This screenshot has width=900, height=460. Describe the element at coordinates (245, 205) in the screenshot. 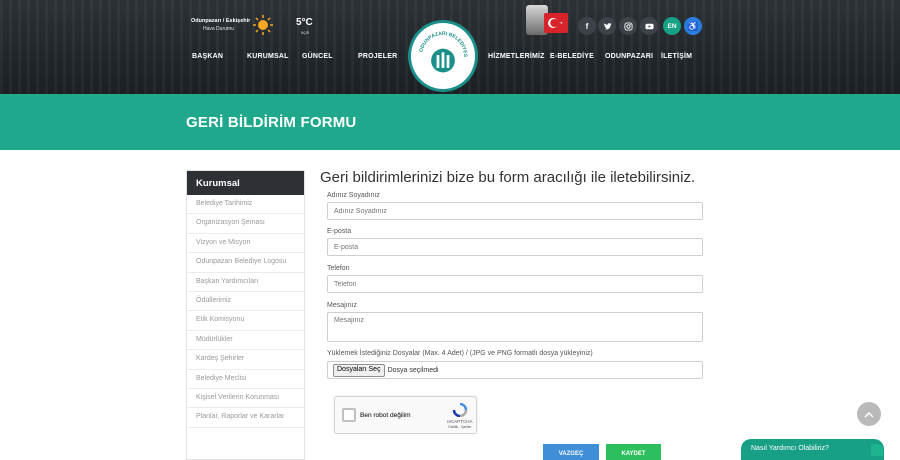

I see `sidebar-item-belediye-tarihimiz: Belediye Tarihimiz` at that location.